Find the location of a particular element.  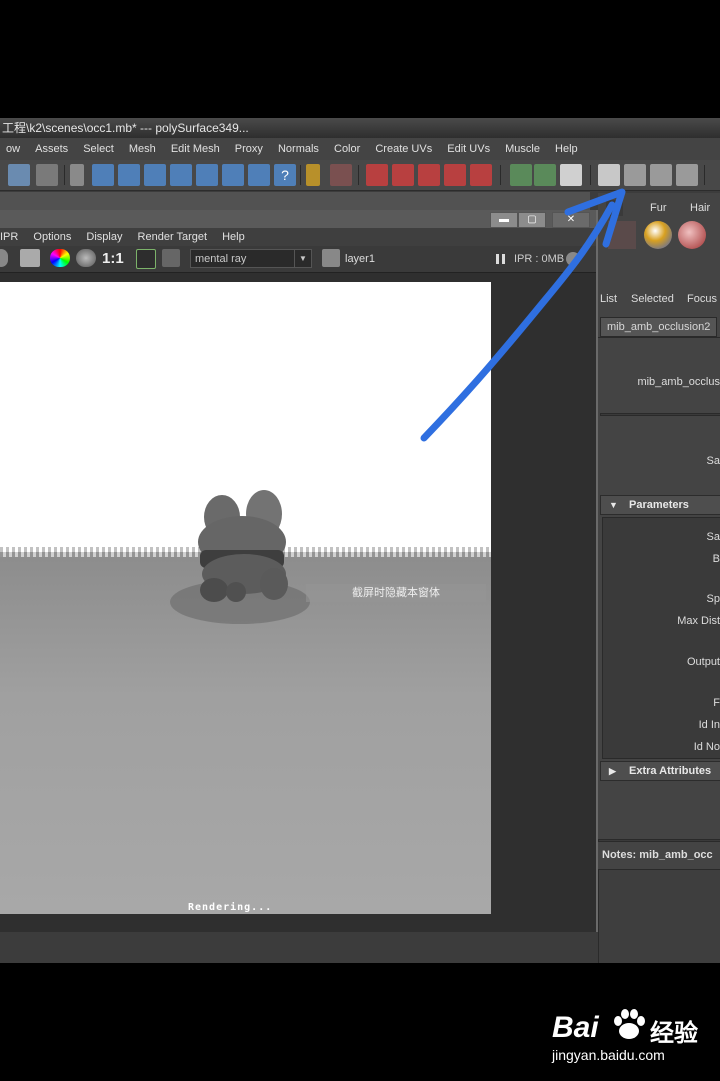

paw-logo-icon is located at coordinates (629, 1024).